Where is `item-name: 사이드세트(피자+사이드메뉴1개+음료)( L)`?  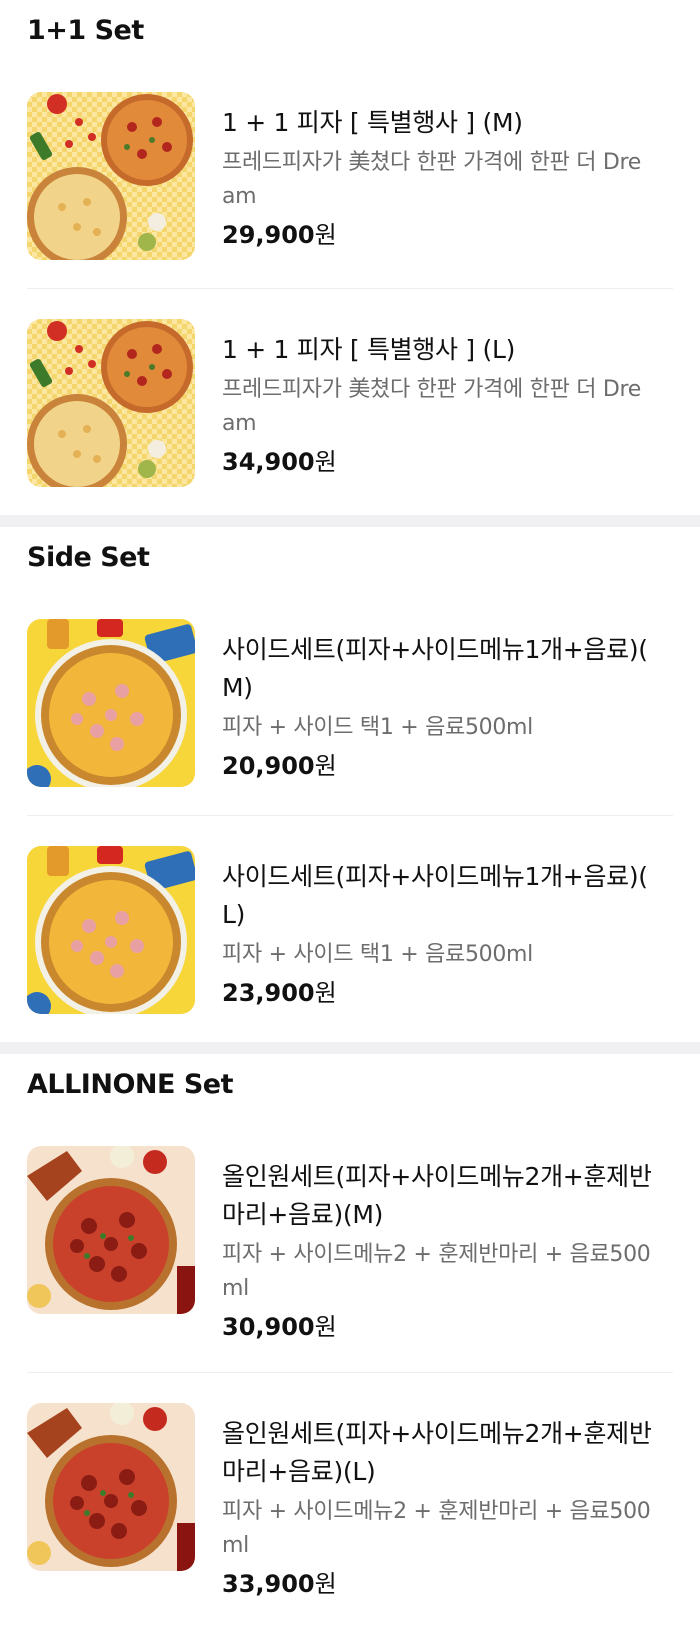
item-name: 사이드세트(피자+사이드메뉴1개+음료)( L) is located at coordinates (435, 895).